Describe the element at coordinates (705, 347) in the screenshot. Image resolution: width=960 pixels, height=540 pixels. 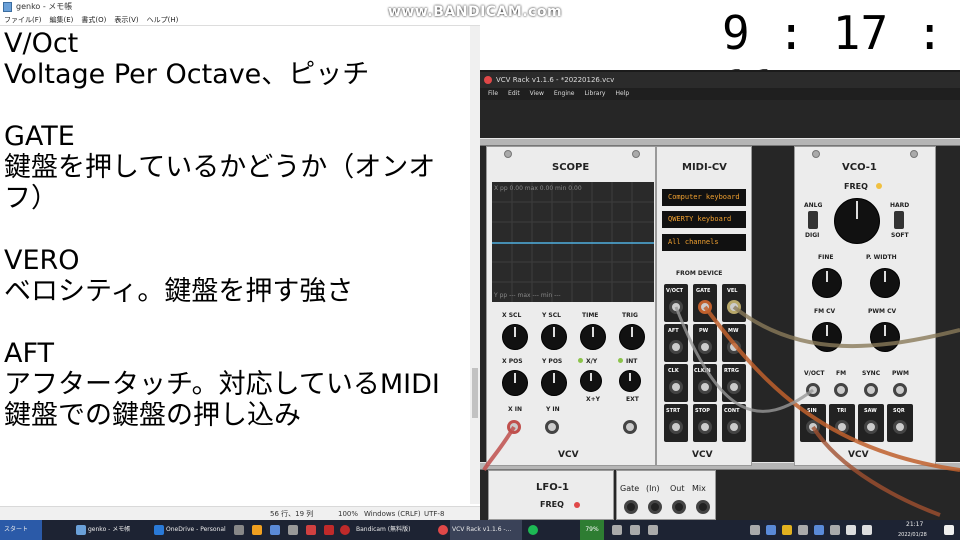
I see `pw-out-jack` at that location.